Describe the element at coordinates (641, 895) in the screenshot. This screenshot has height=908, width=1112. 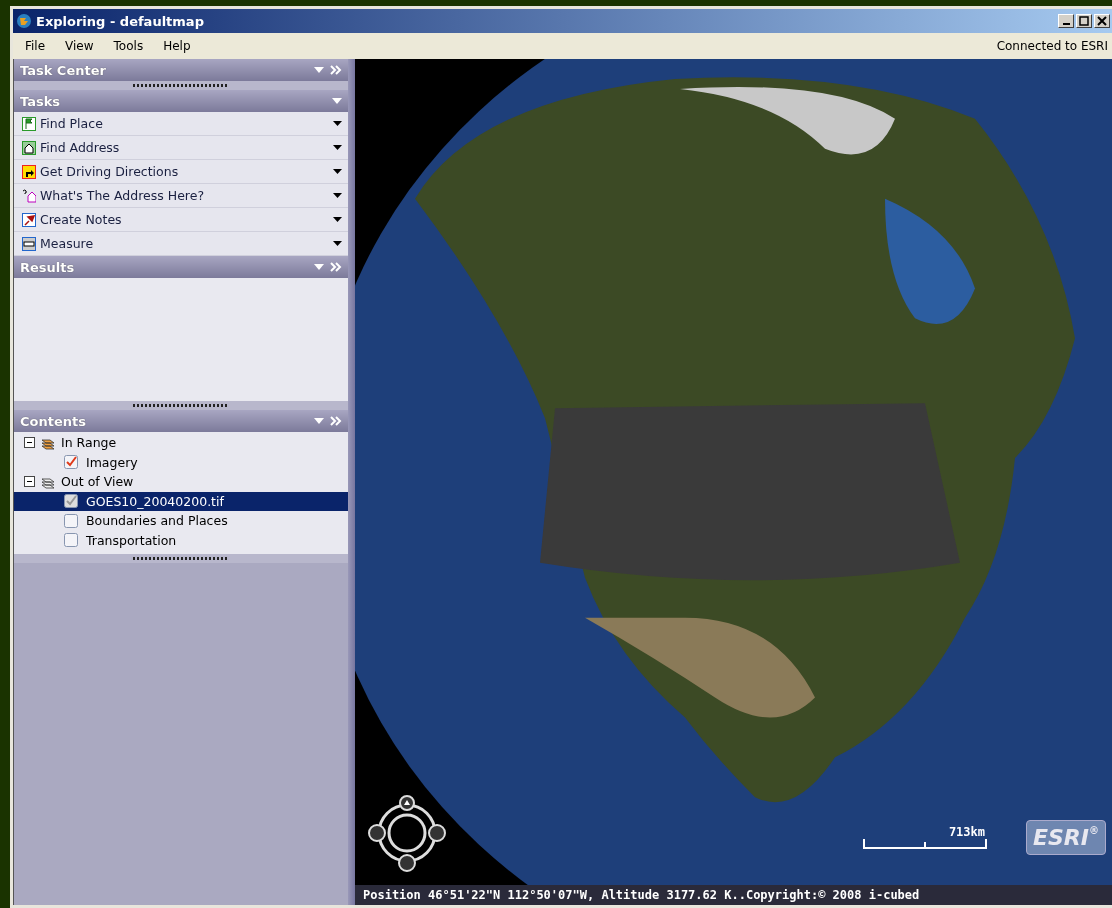
I see `status-text: Position 46°51'22"N 112°50'07"W, Altitude 3177.62 K..Copyright:© 2008 i-cubed` at that location.